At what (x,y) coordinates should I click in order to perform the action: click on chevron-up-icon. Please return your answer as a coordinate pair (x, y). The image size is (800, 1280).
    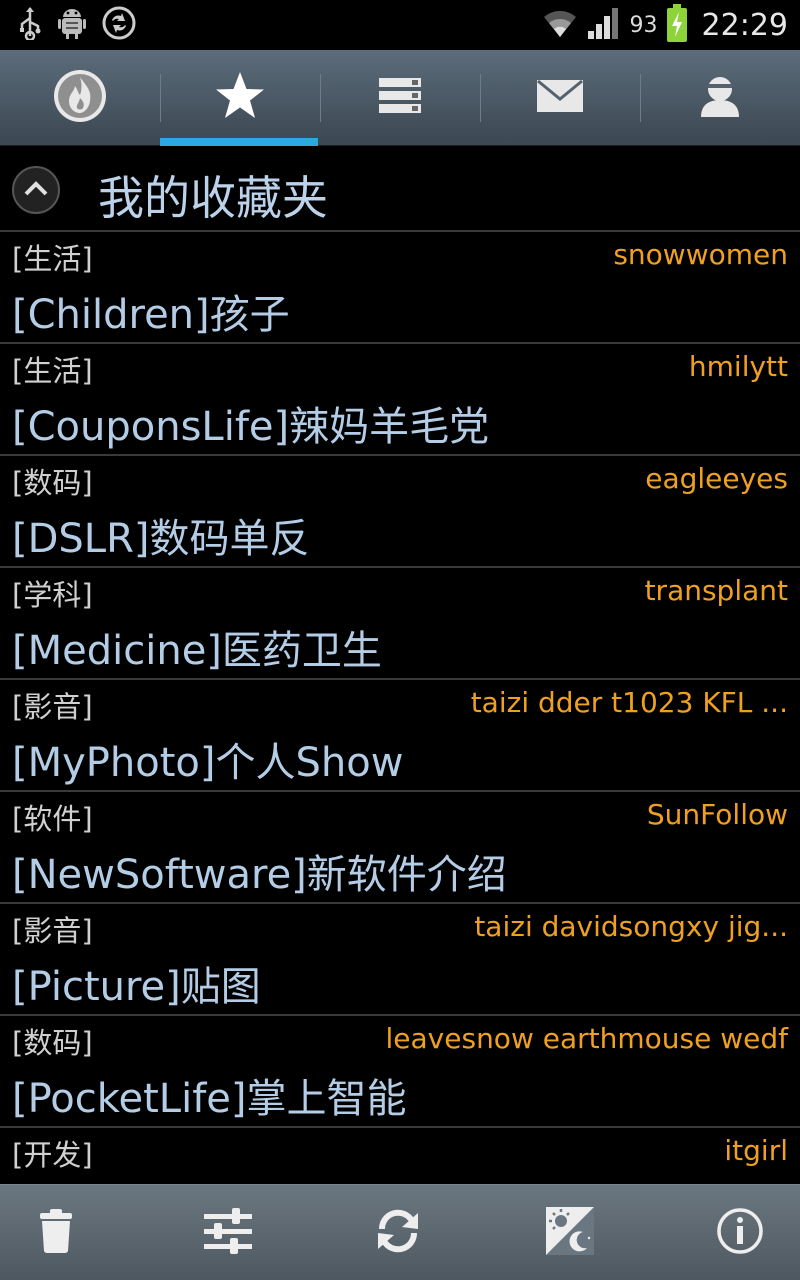
    Looking at the image, I should click on (36, 190).